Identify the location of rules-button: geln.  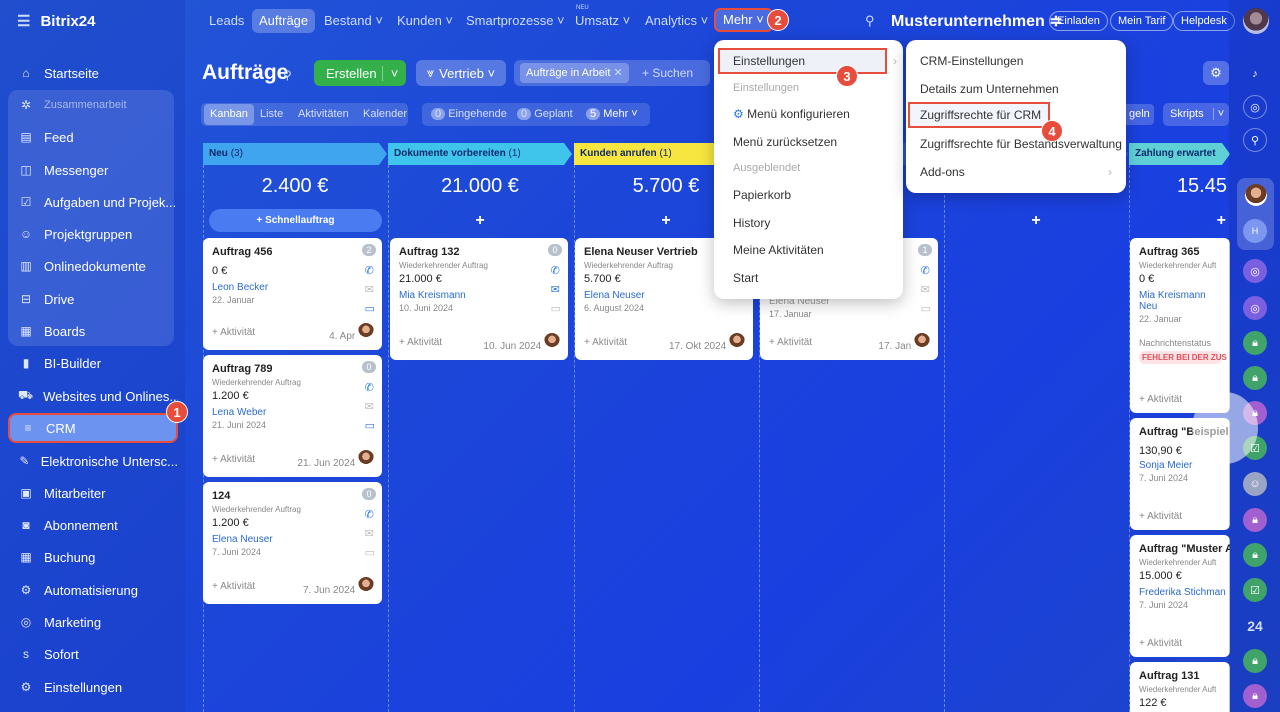
(1139, 114).